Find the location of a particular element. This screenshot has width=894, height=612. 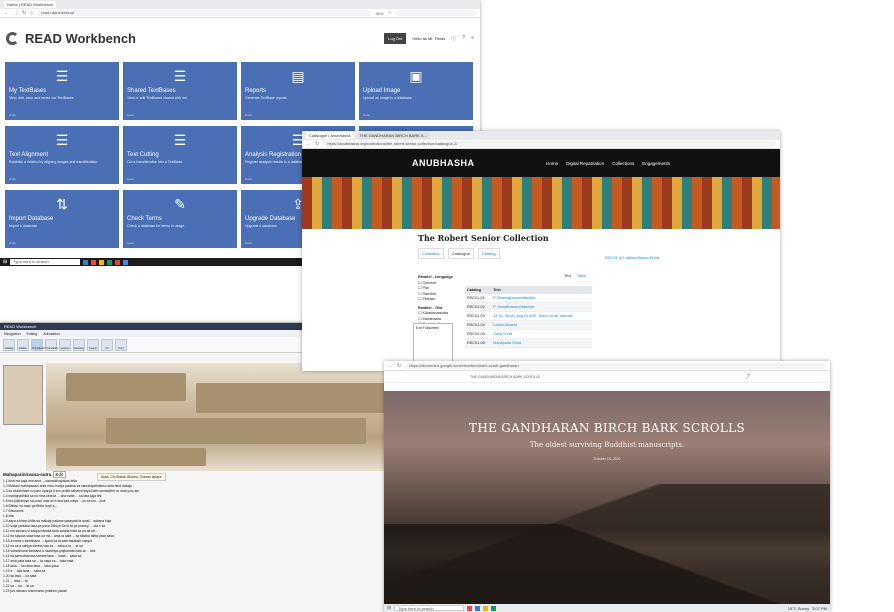

table-row: RSC01-04 Lokānudhama is located at coordinates (528, 325).